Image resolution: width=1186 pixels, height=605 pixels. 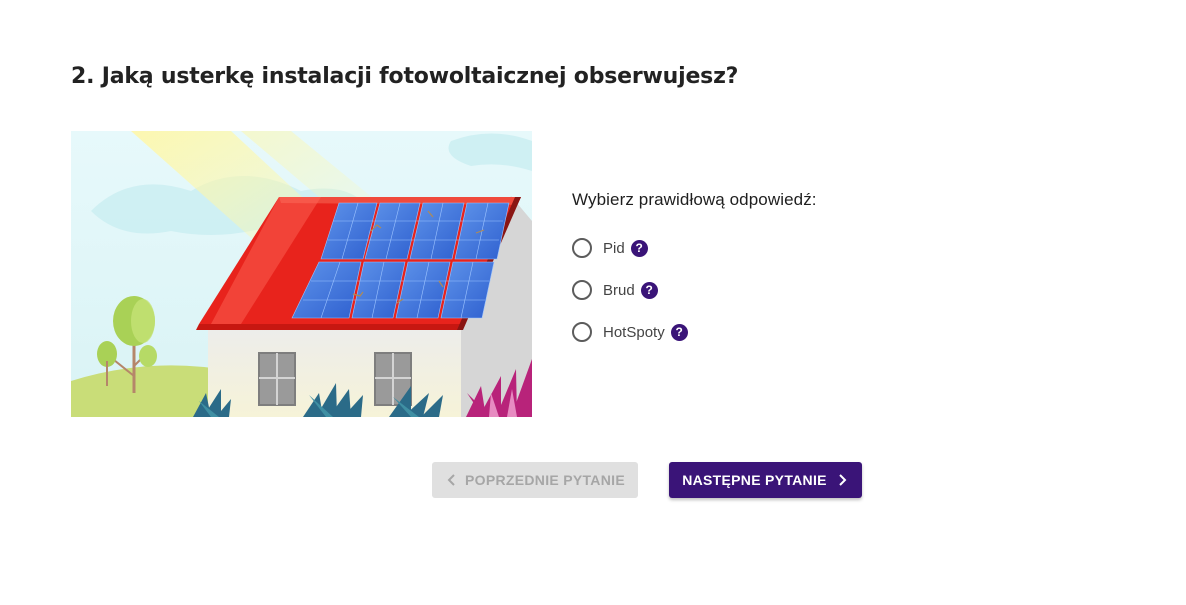 What do you see at coordinates (694, 290) in the screenshot?
I see `option-brud: Brud ?` at bounding box center [694, 290].